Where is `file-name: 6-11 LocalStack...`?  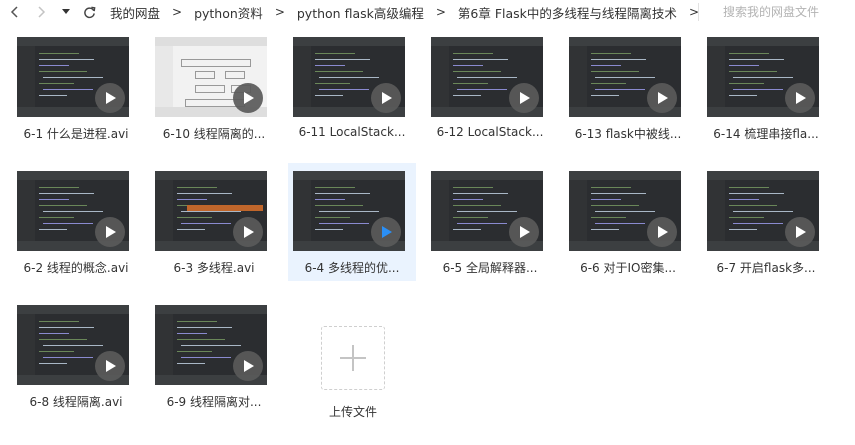 file-name: 6-11 LocalStack... is located at coordinates (352, 132).